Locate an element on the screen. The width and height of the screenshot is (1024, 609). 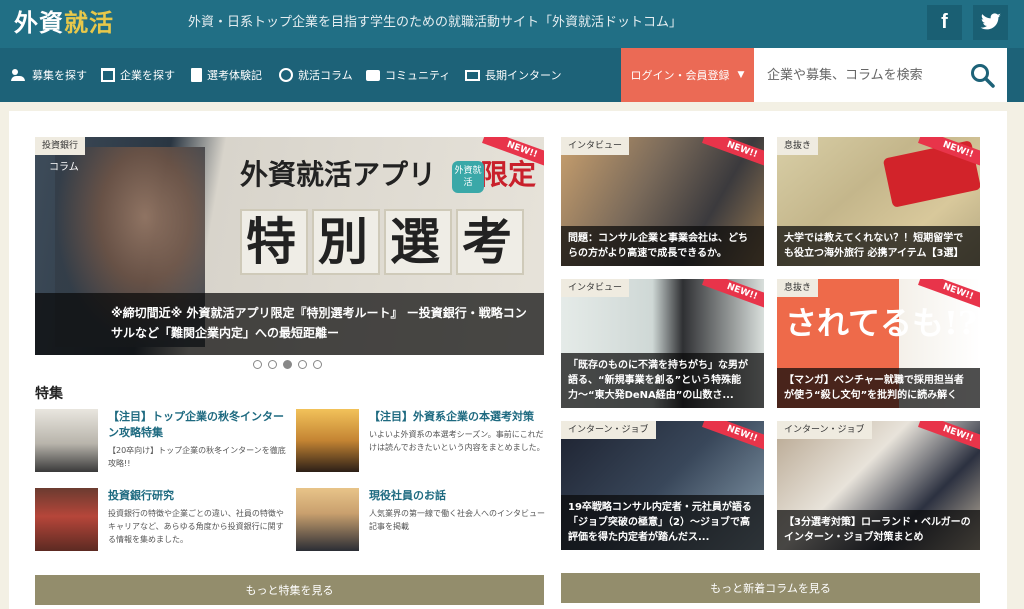
more-features-button: もっと特集を見る is located at coordinates (289, 590).